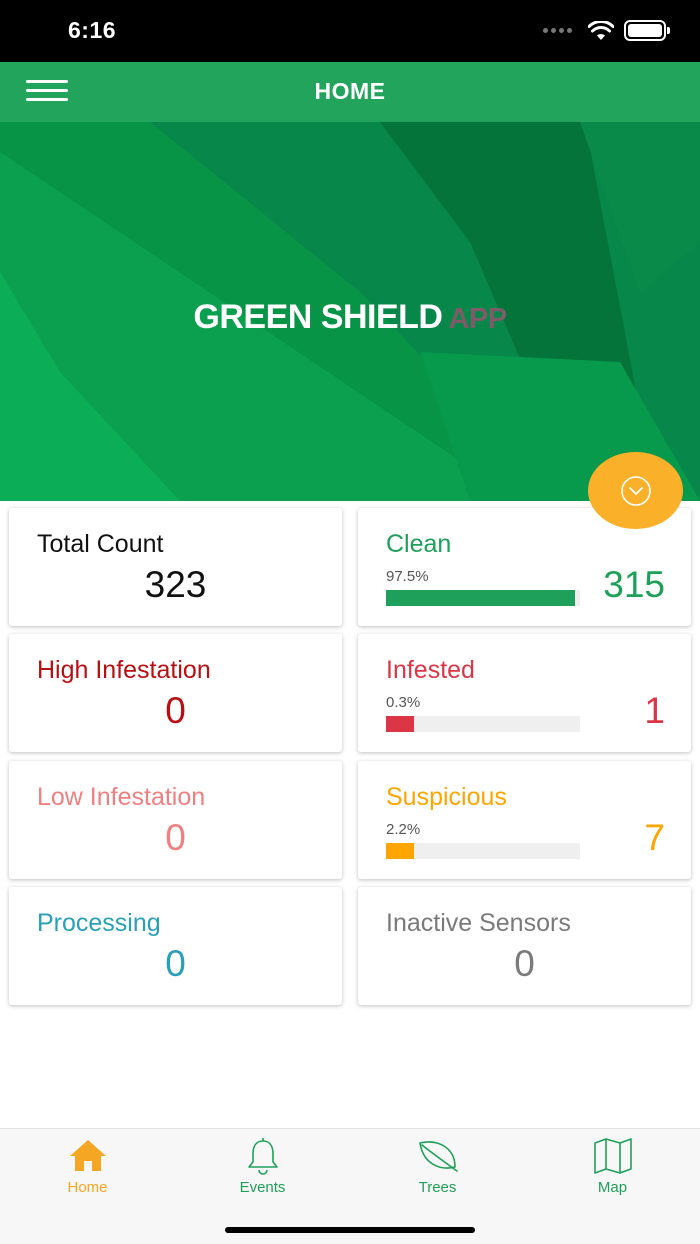 This screenshot has width=700, height=1244. What do you see at coordinates (262, 1156) in the screenshot?
I see `bell-icon` at bounding box center [262, 1156].